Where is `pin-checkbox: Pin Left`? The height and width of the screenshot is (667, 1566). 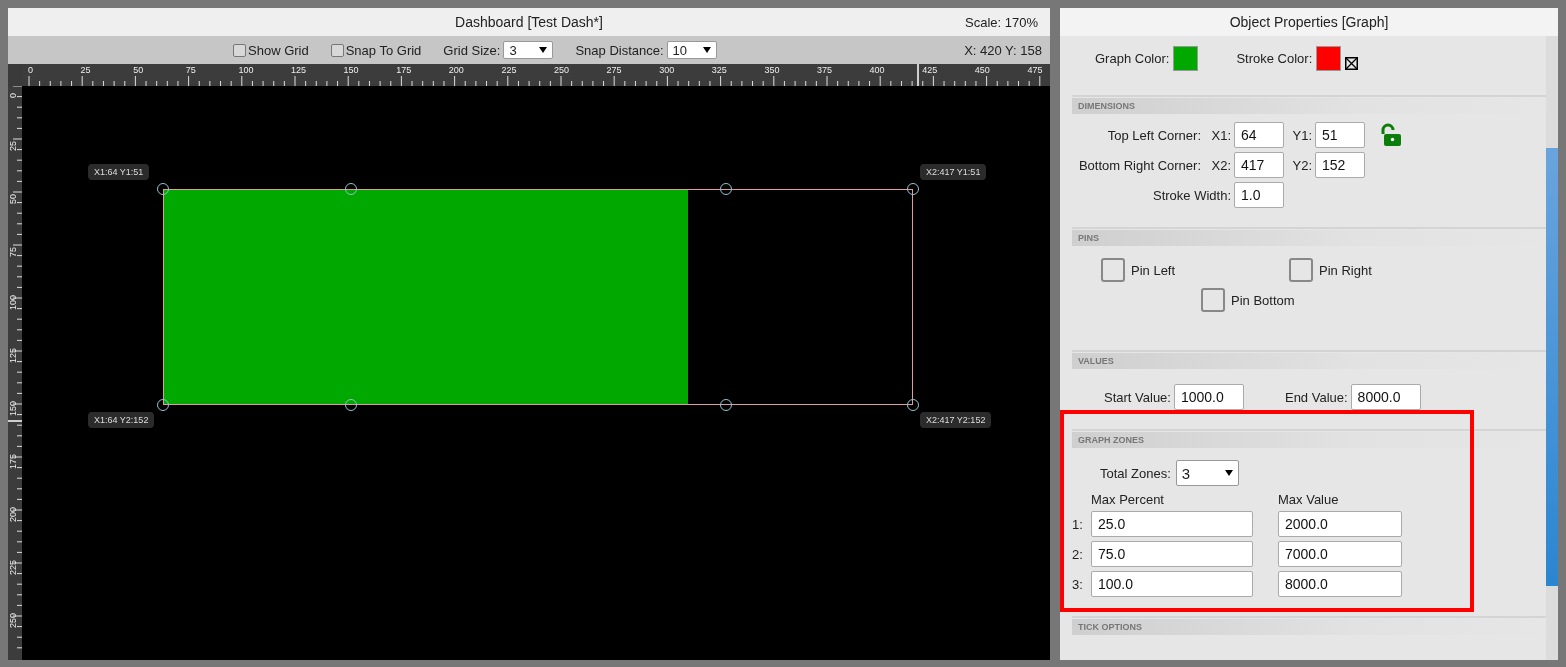 pin-checkbox: Pin Left is located at coordinates (1138, 270).